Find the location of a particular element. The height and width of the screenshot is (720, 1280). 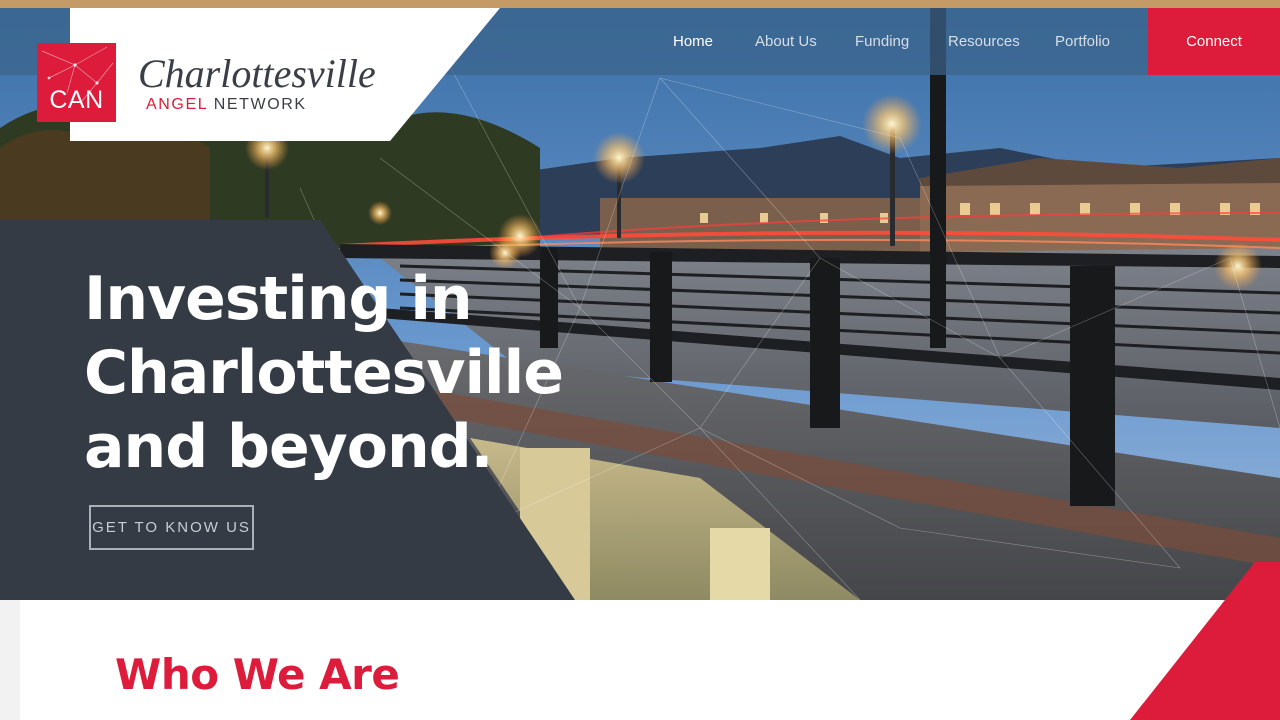

section-title: Who We Are is located at coordinates (257, 674).